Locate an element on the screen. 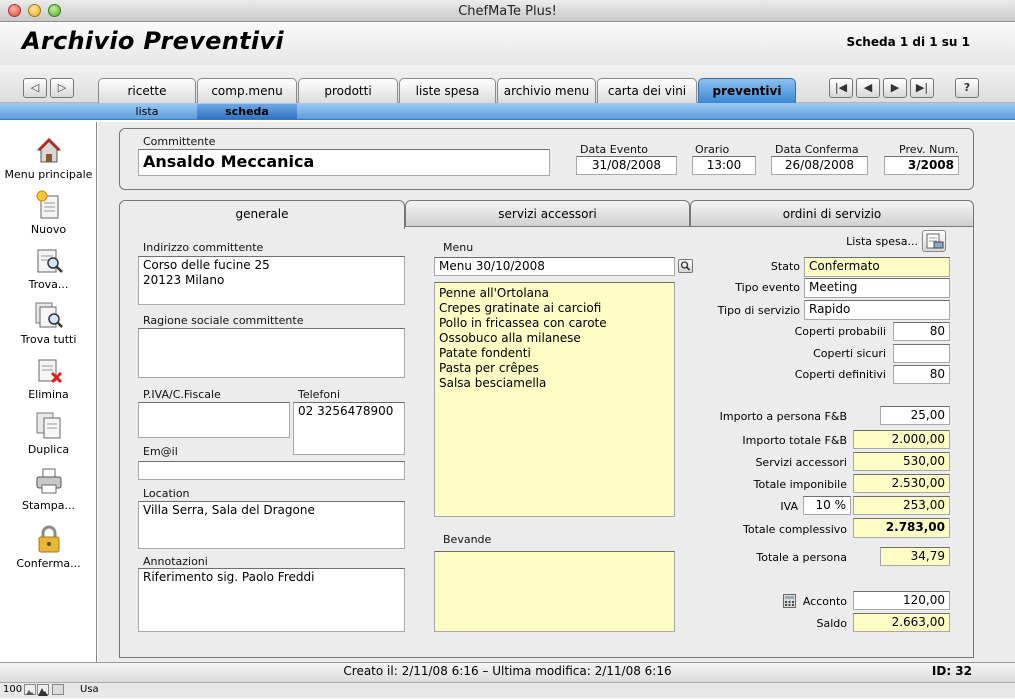  sidebar-item-nuovo: Nuovo is located at coordinates (48, 213).